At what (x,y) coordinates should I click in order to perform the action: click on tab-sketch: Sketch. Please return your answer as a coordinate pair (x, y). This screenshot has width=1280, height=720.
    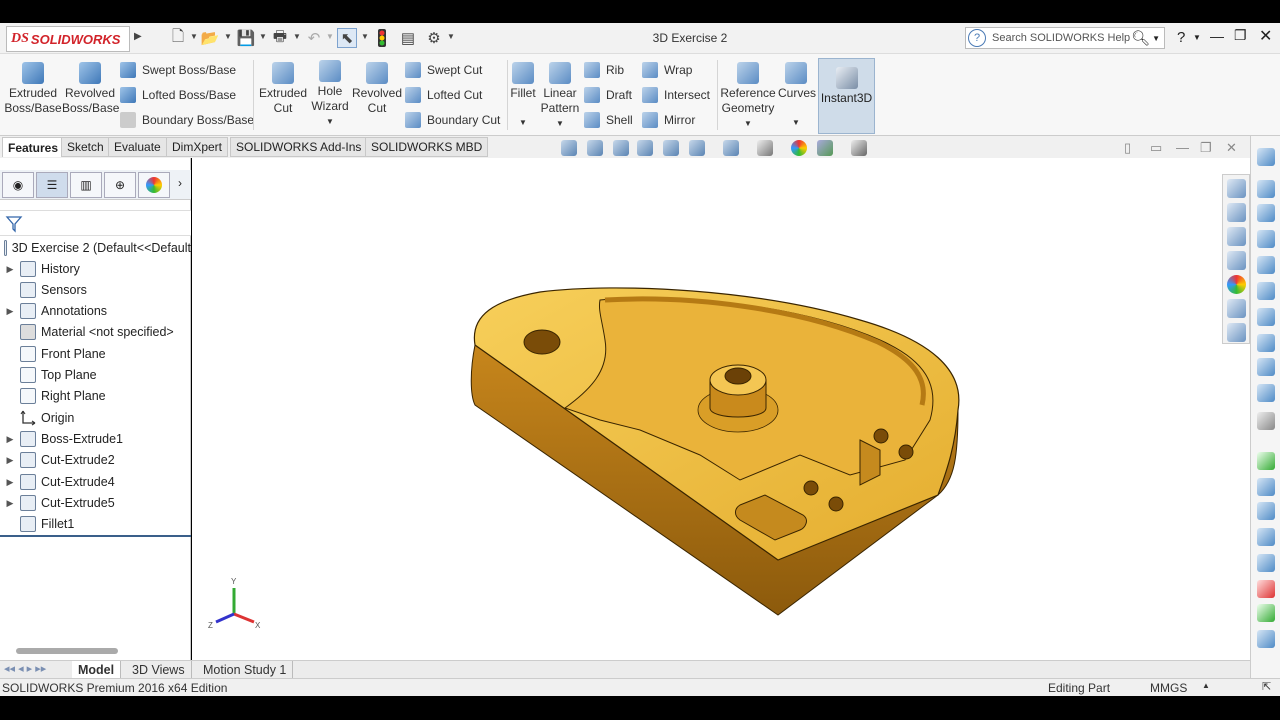
    Looking at the image, I should click on (85, 147).